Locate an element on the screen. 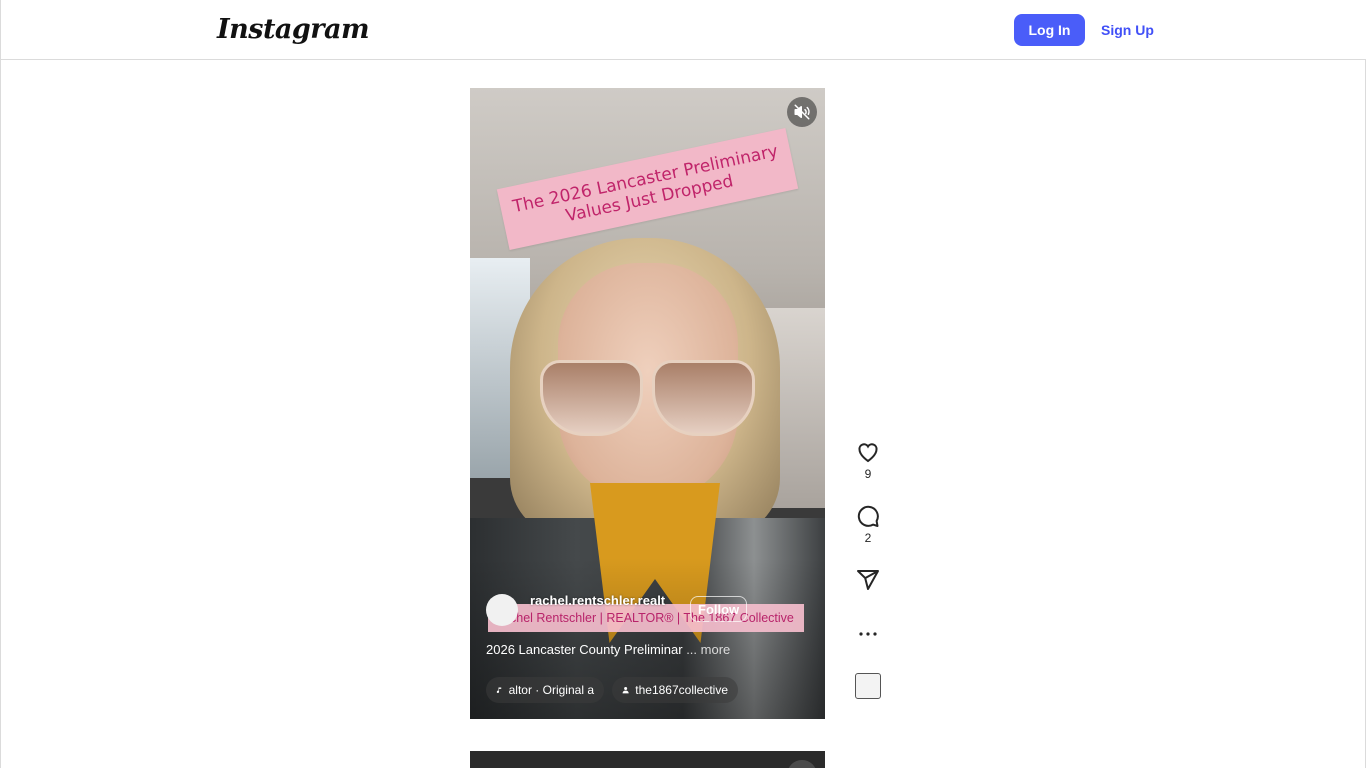  user-icon is located at coordinates (625, 690).